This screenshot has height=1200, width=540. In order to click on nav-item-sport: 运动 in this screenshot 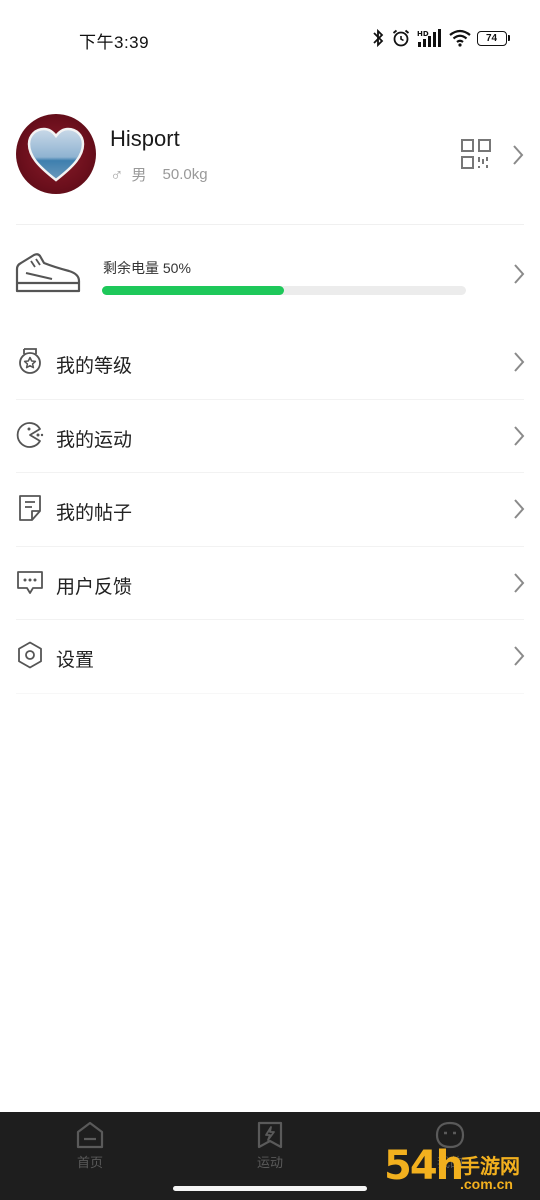, I will do `click(270, 1155)`.